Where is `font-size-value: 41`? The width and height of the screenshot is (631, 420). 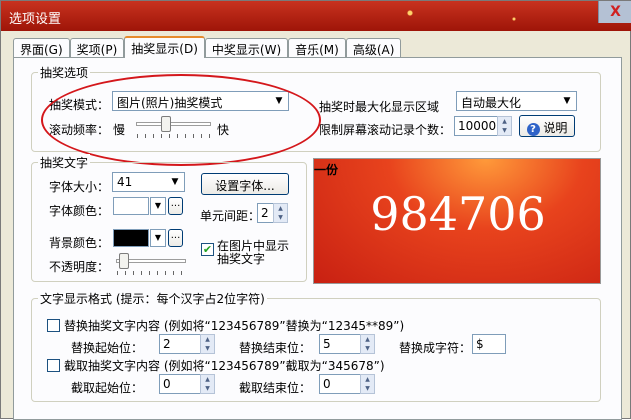 font-size-value: 41 is located at coordinates (125, 182).